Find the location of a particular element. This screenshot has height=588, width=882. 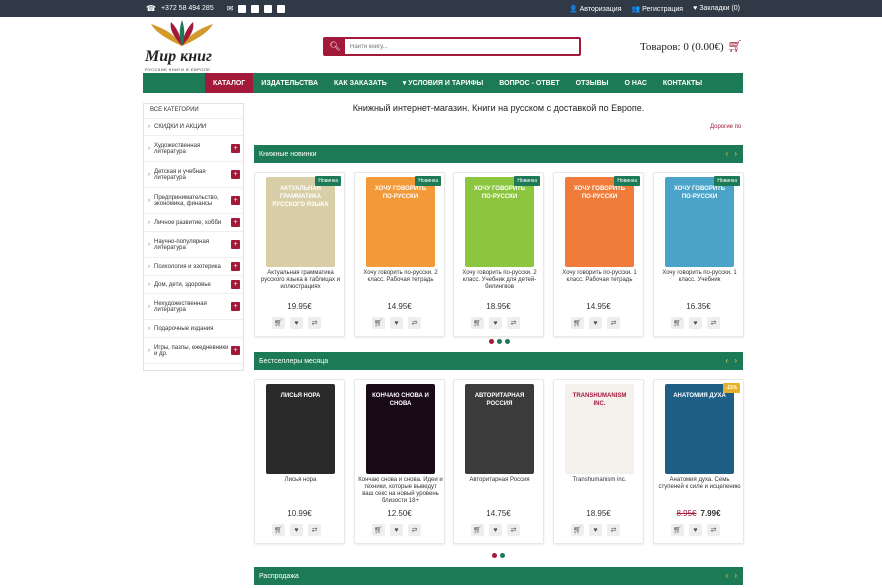

login-link: 👤 Авторизация is located at coordinates (595, 9).